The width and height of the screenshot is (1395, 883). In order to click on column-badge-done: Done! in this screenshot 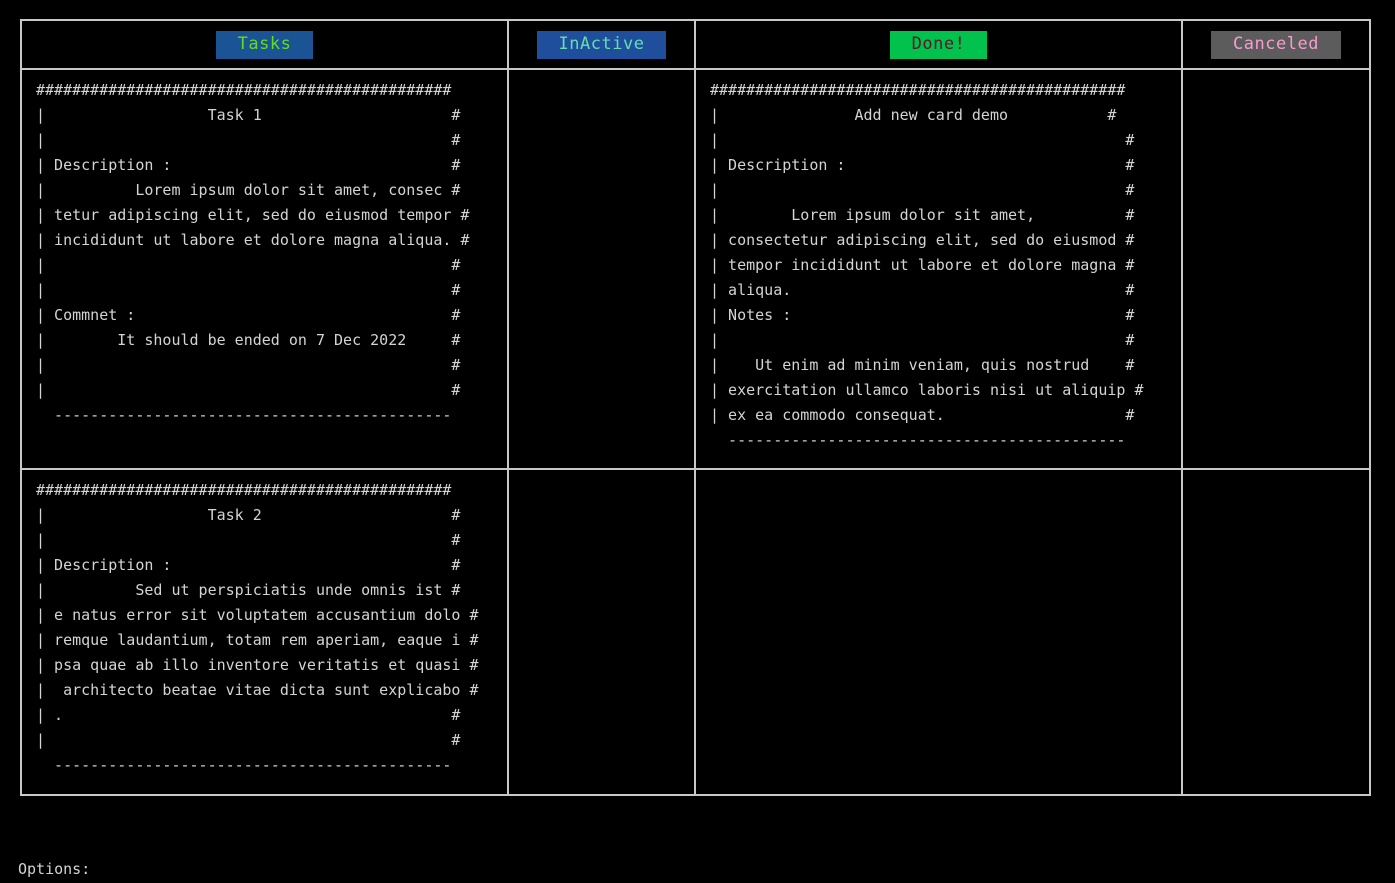, I will do `click(938, 44)`.